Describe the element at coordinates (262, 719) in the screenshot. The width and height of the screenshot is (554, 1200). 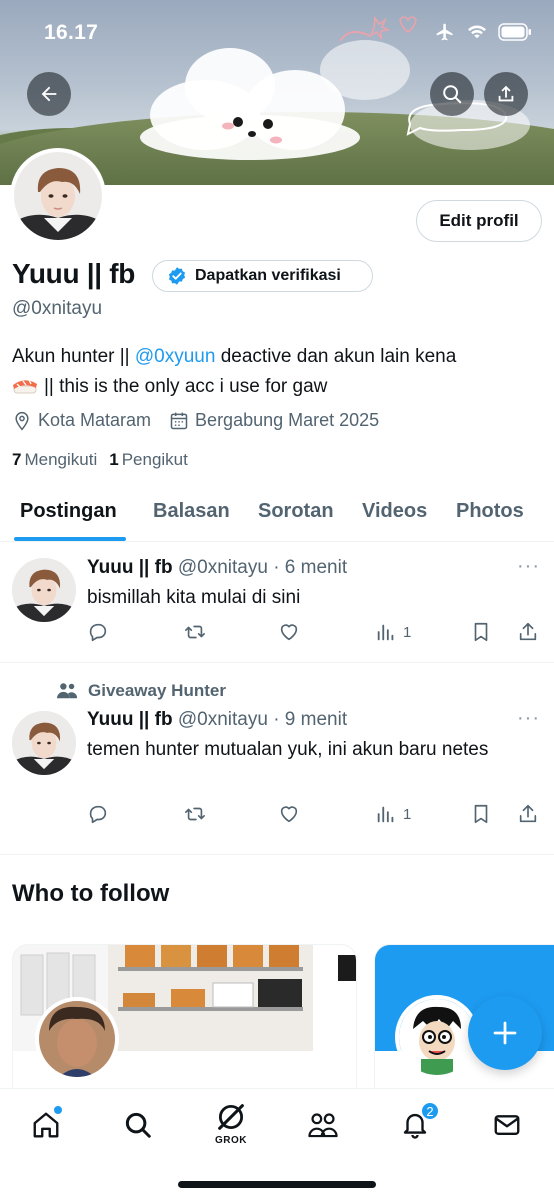
I see `post-handle-time: @0xnitayu · 9 menit` at that location.